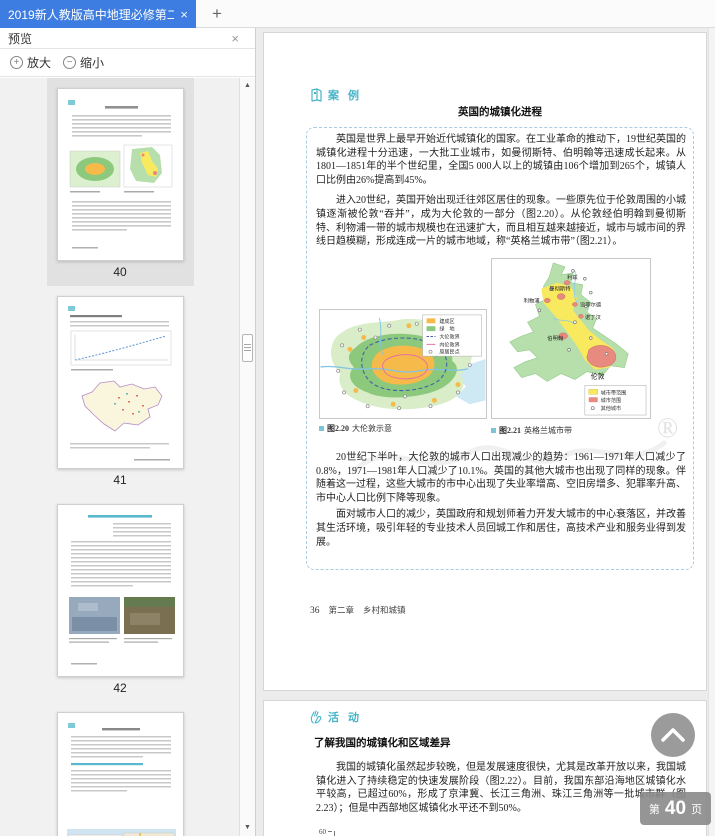 The image size is (715, 836). I want to click on svg-text: 绿 地, so click(446, 329).